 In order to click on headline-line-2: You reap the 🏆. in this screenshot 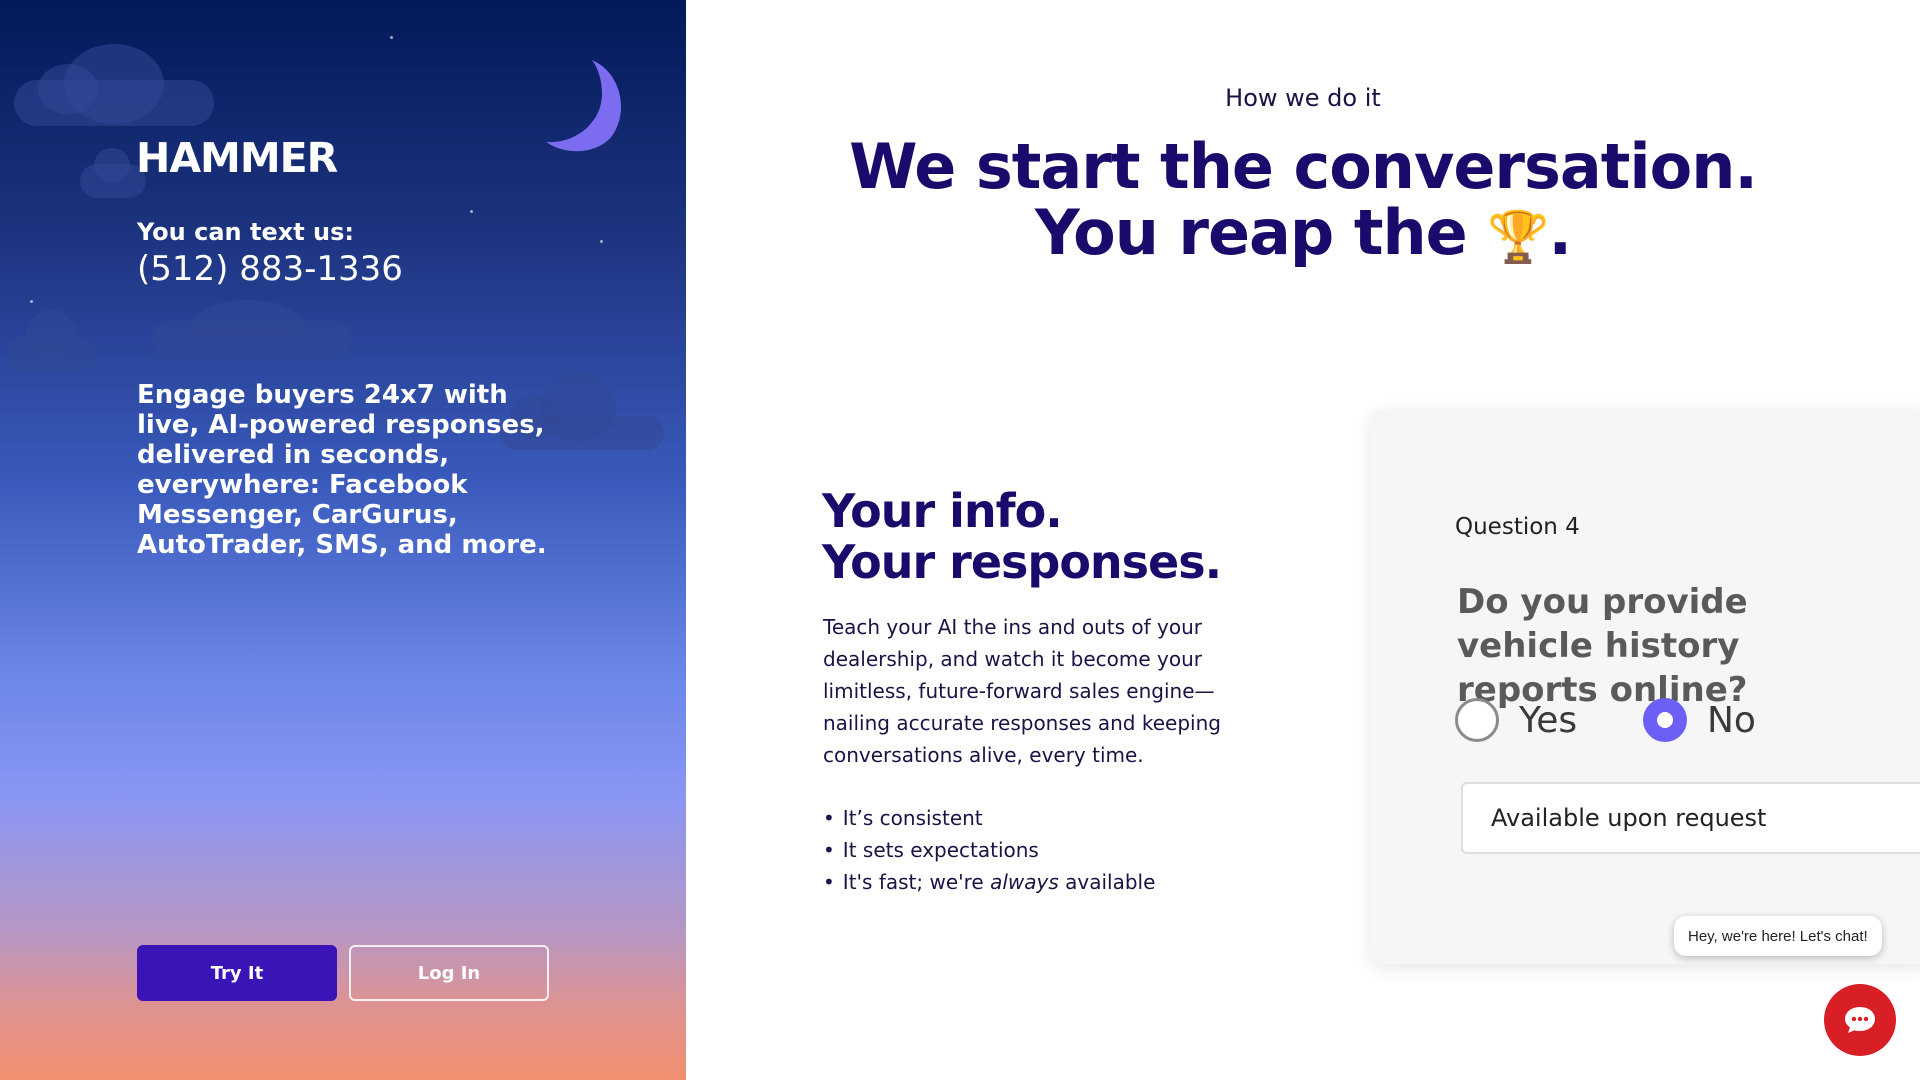, I will do `click(1303, 235)`.